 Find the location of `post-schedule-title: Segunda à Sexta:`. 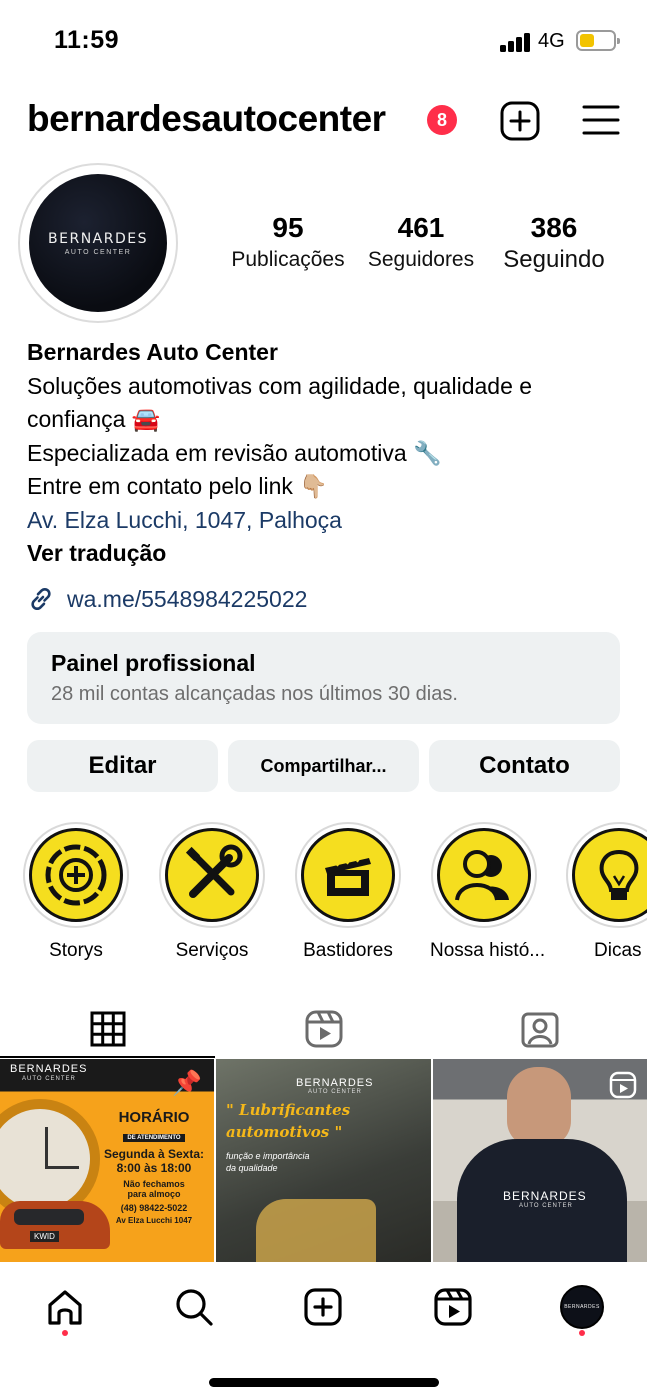

post-schedule-title: Segunda à Sexta: is located at coordinates (154, 1154).